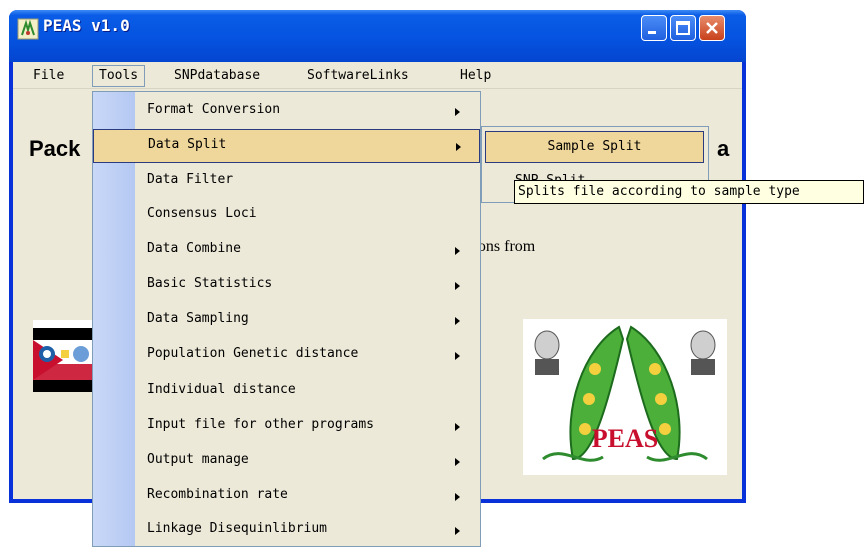  I want to click on menu-item-data-sampling: Data Sampling, so click(286, 321).